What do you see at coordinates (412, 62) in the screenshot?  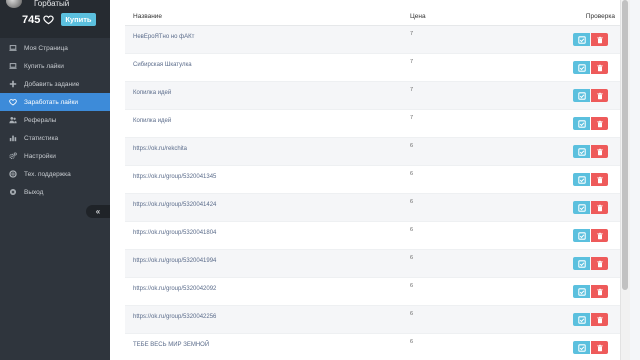 I see `row-price: 7` at bounding box center [412, 62].